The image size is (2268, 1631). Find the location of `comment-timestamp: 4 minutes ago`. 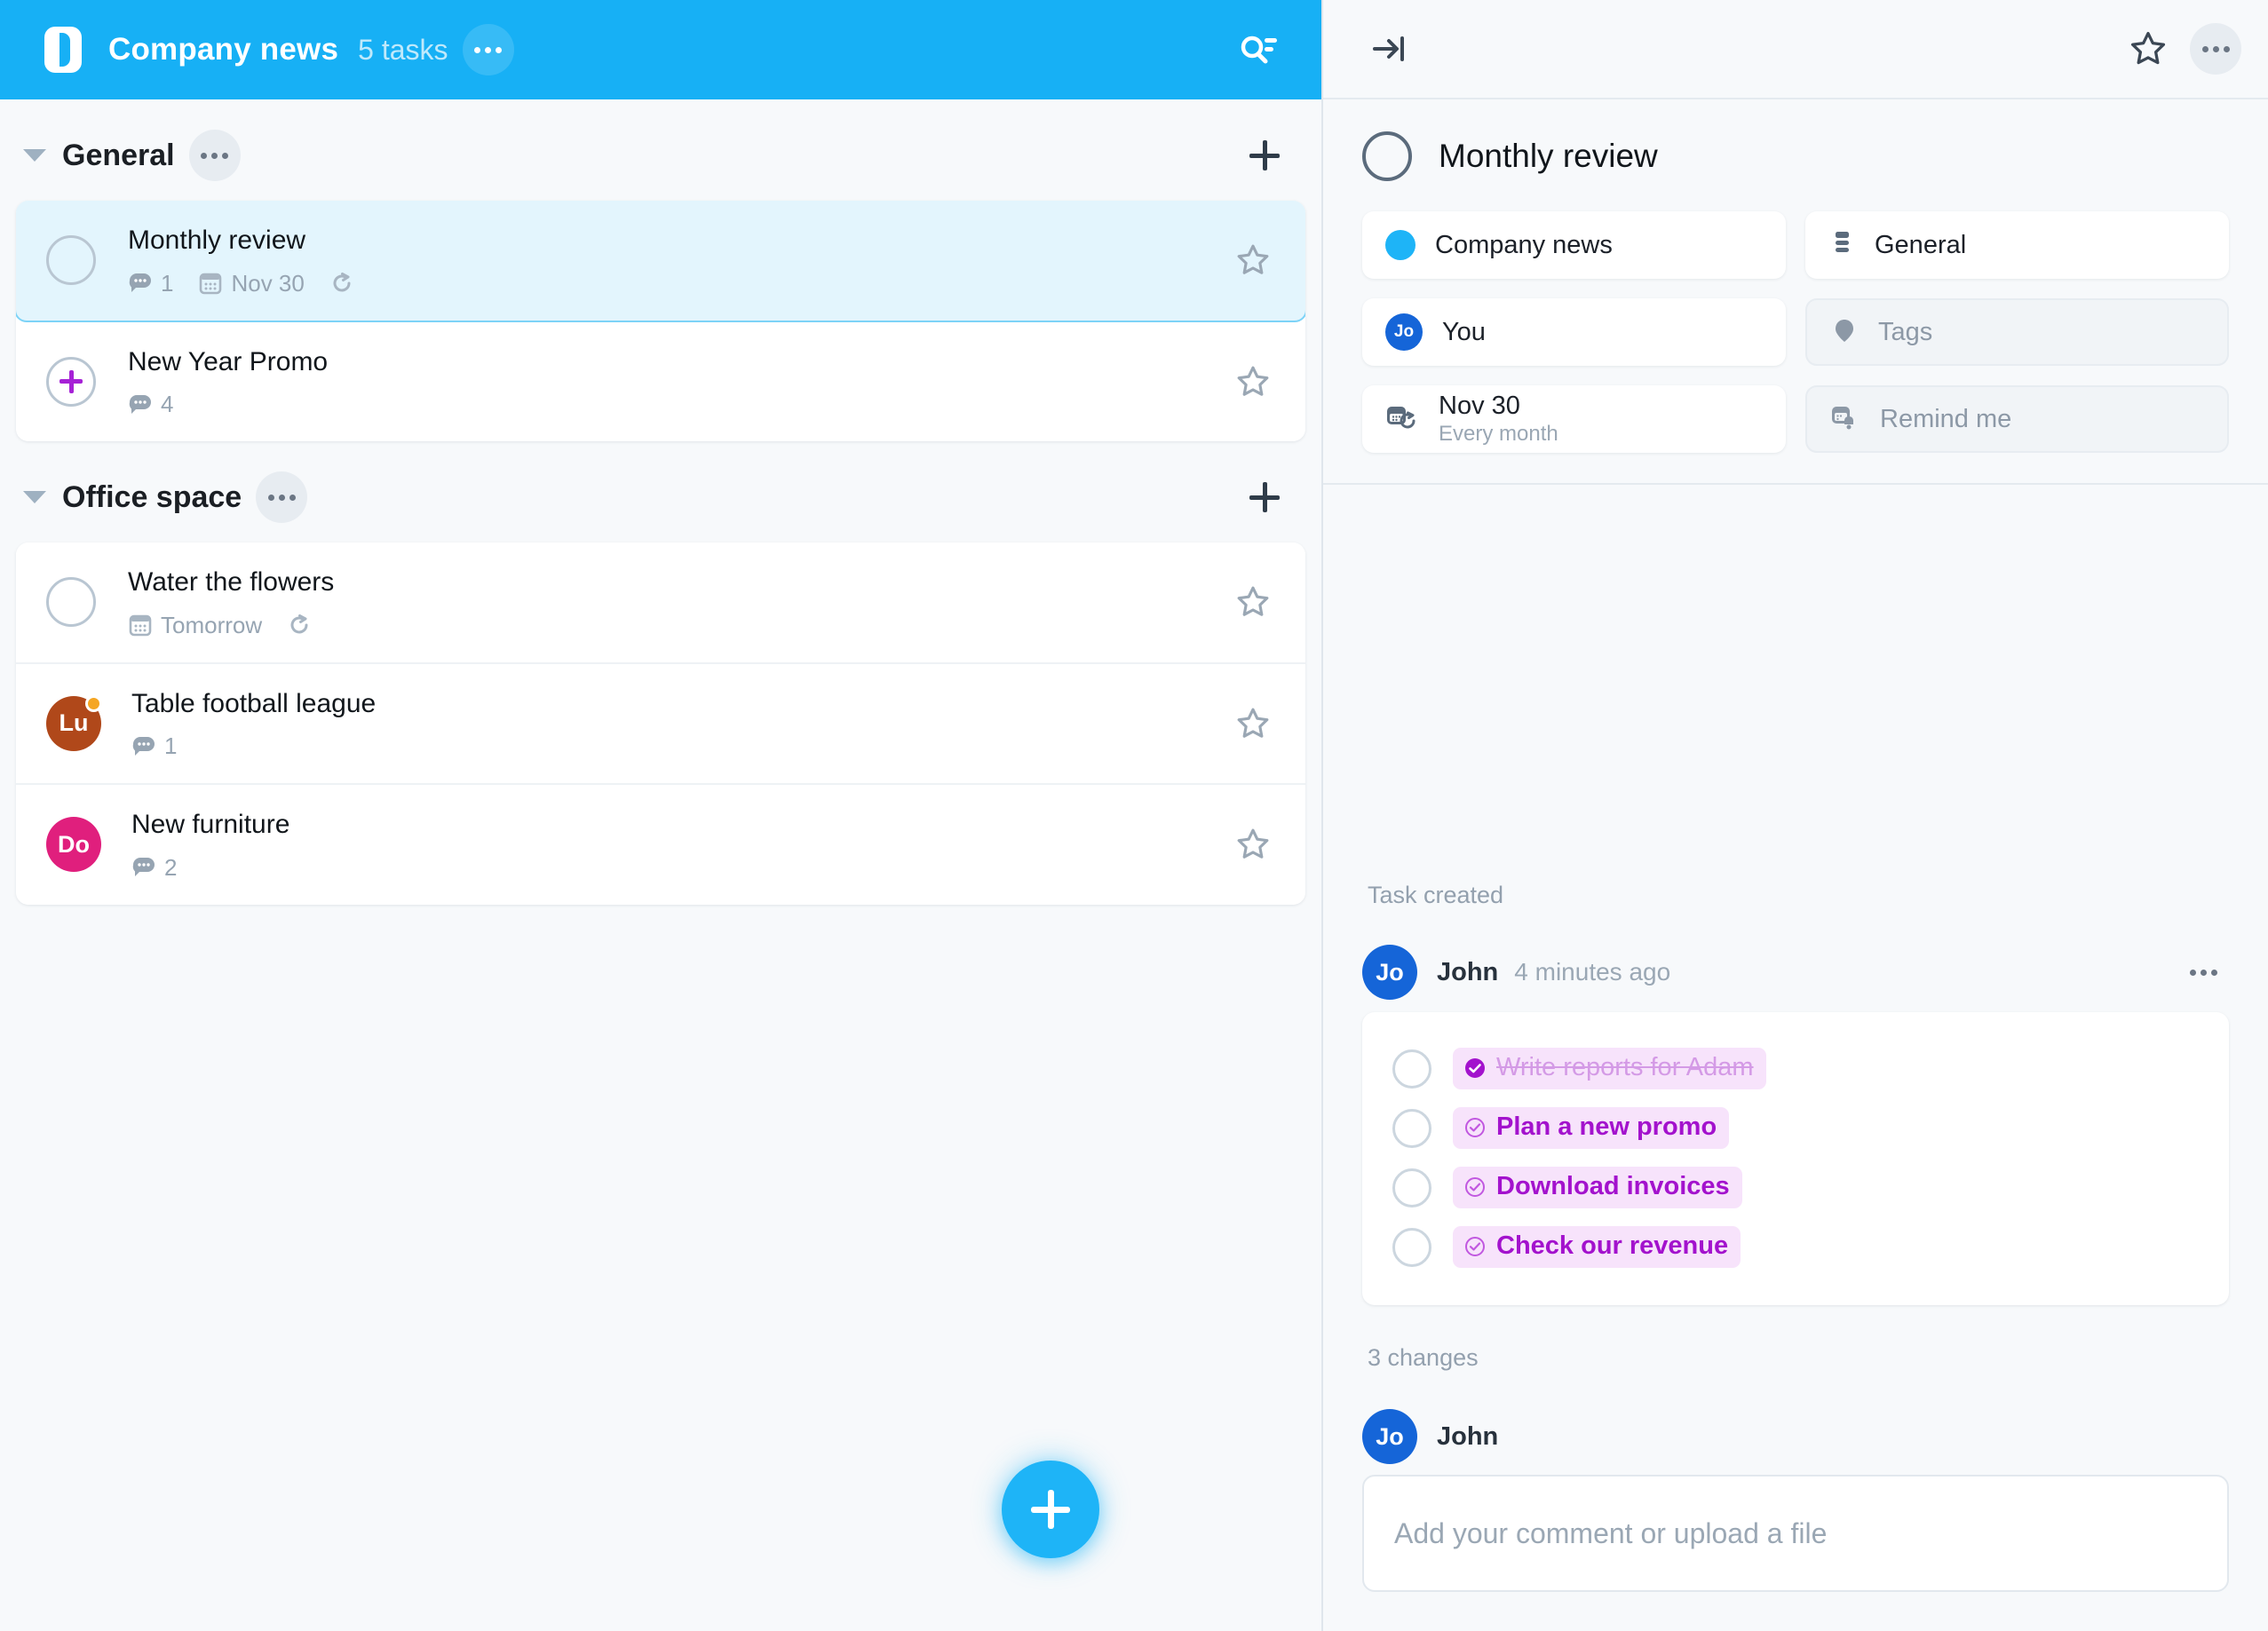

comment-timestamp: 4 minutes ago is located at coordinates (1592, 972).